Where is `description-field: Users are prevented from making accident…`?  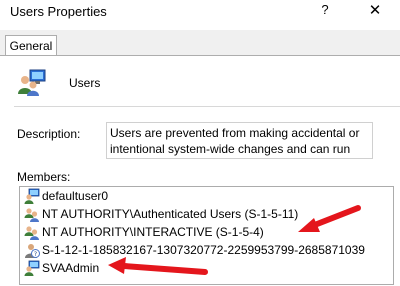 description-field: Users are prevented from making accident… is located at coordinates (239, 140).